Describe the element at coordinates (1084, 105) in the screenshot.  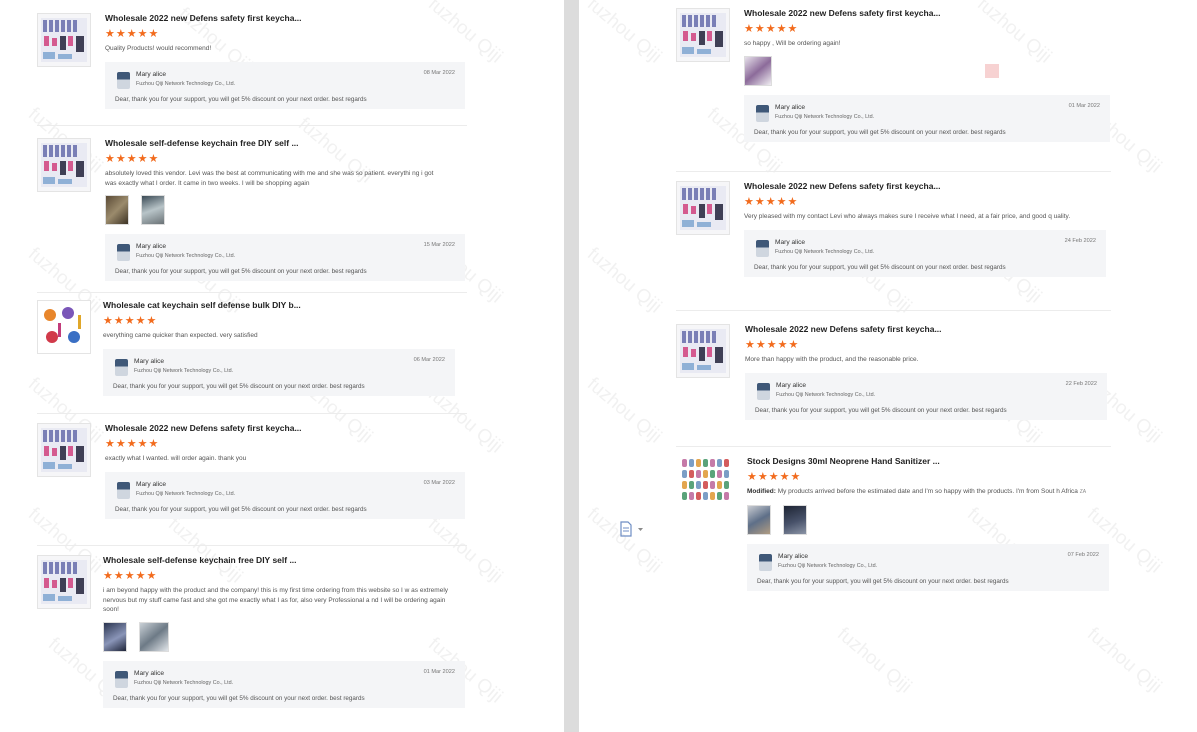
I see `reply-date: 01 Mar 2022` at that location.